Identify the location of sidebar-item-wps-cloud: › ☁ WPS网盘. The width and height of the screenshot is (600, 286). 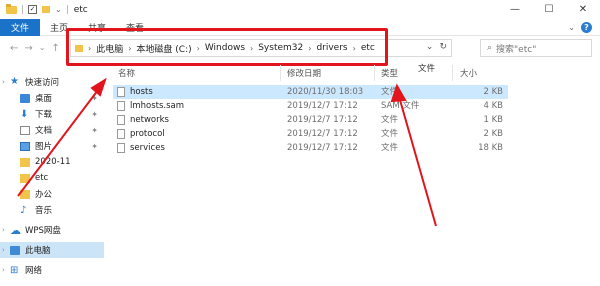
(52, 230).